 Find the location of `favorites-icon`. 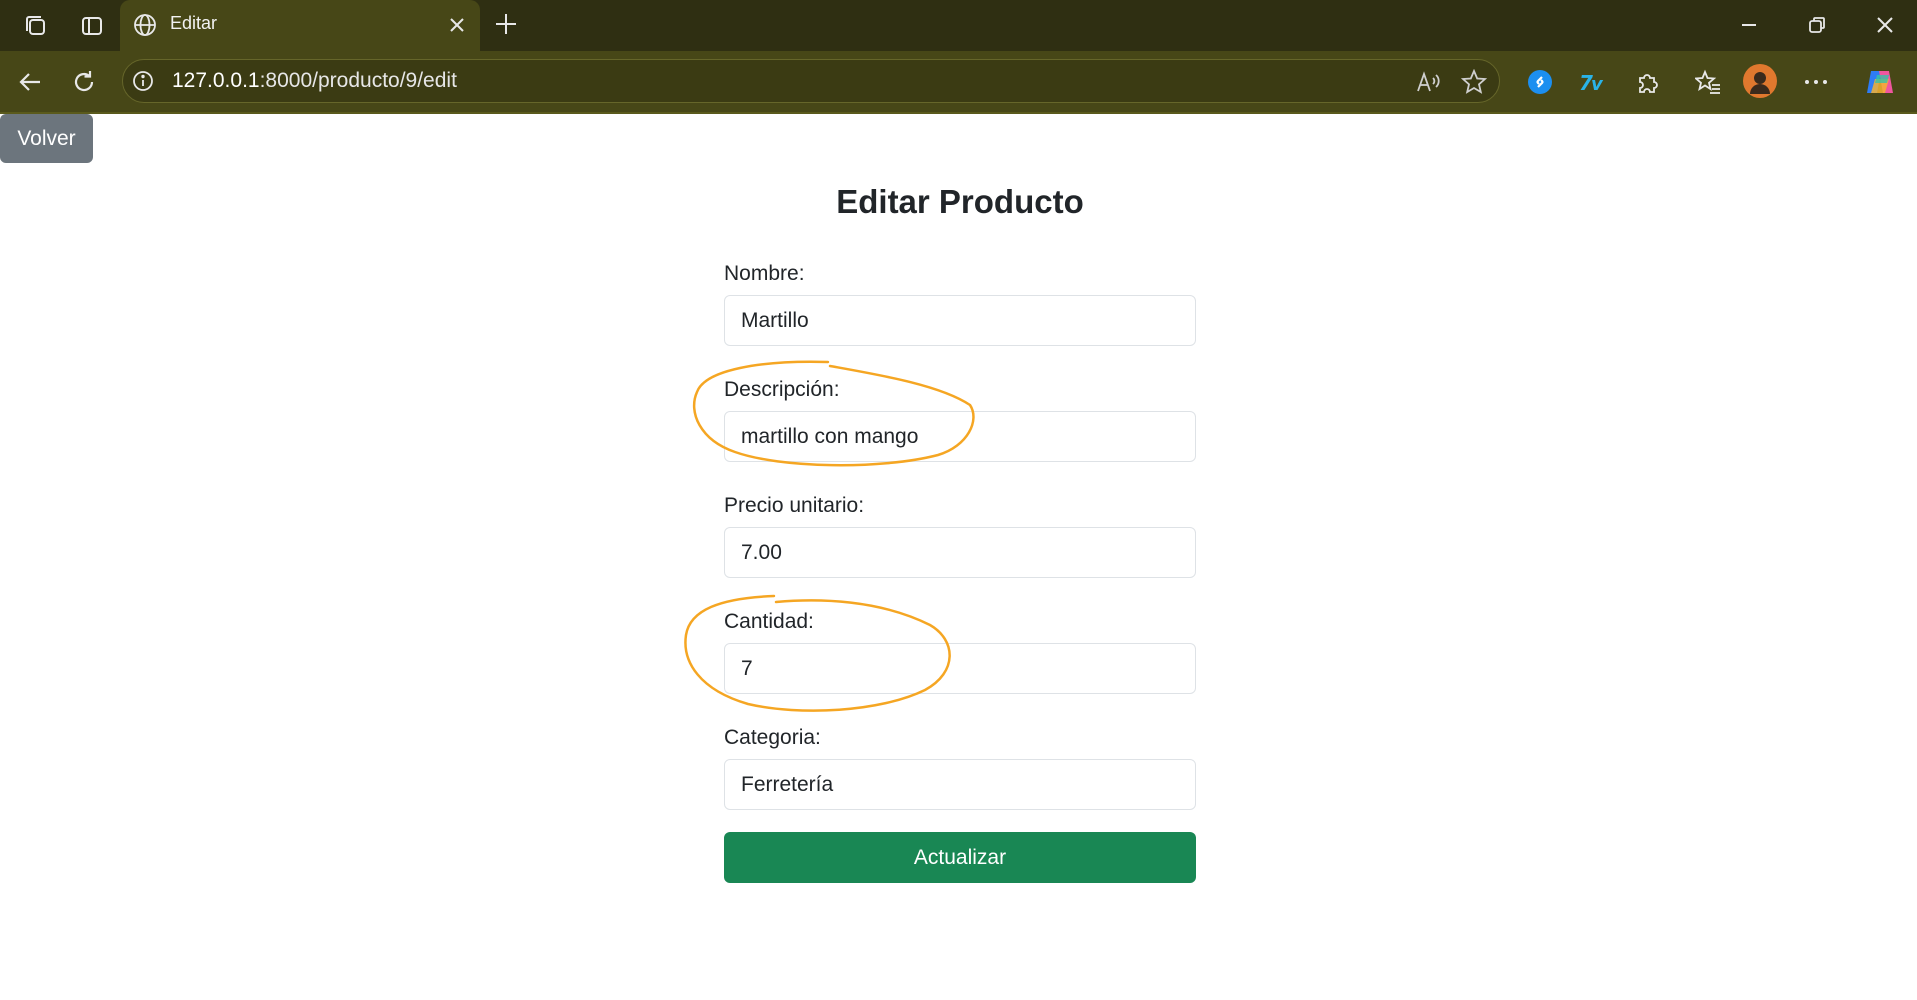

favorites-icon is located at coordinates (1708, 82).